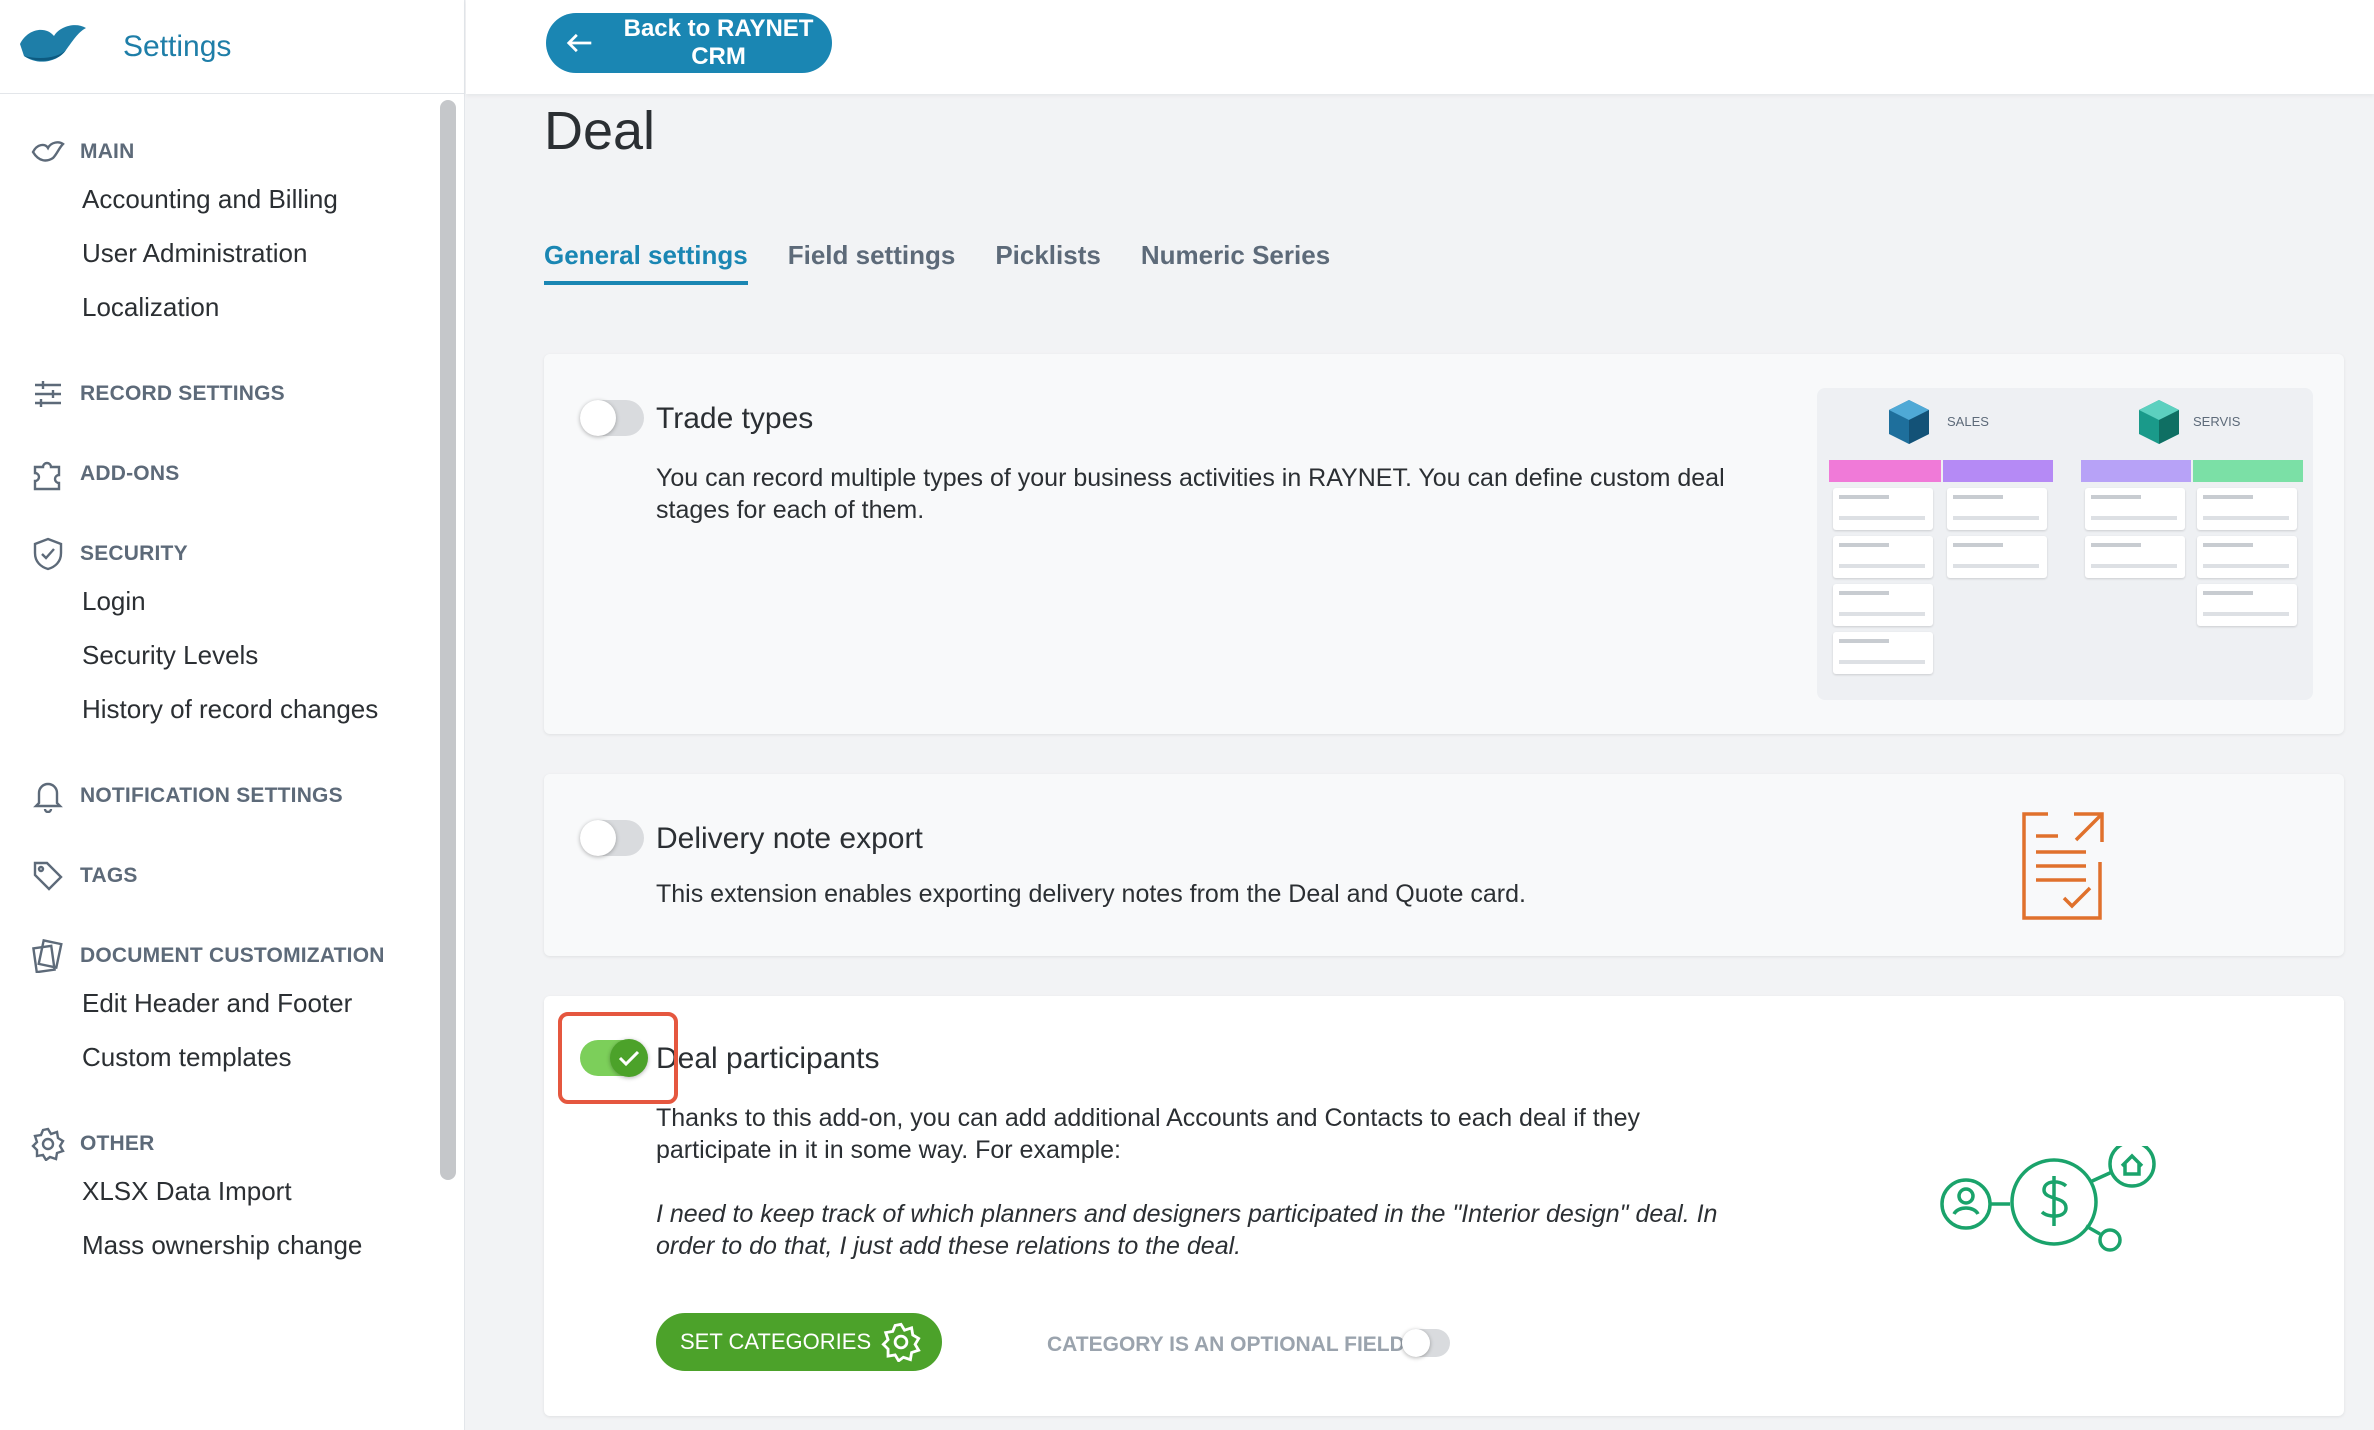  I want to click on back-to-crm-button: Back to RAYNET CRM, so click(689, 43).